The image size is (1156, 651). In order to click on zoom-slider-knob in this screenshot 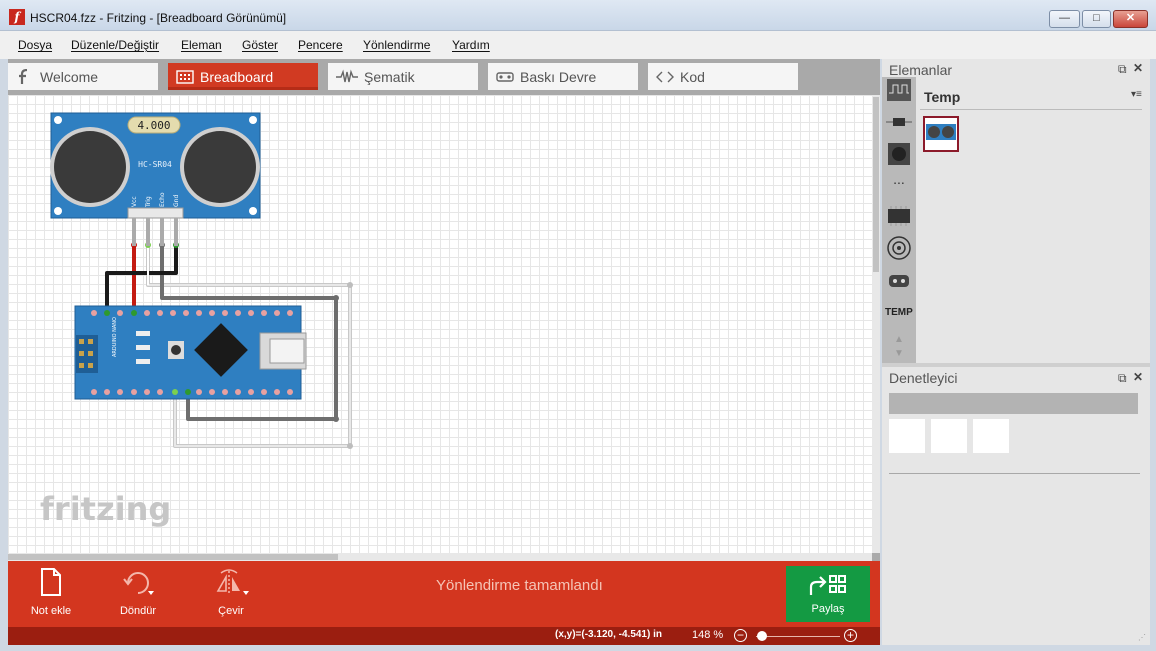, I will do `click(762, 636)`.